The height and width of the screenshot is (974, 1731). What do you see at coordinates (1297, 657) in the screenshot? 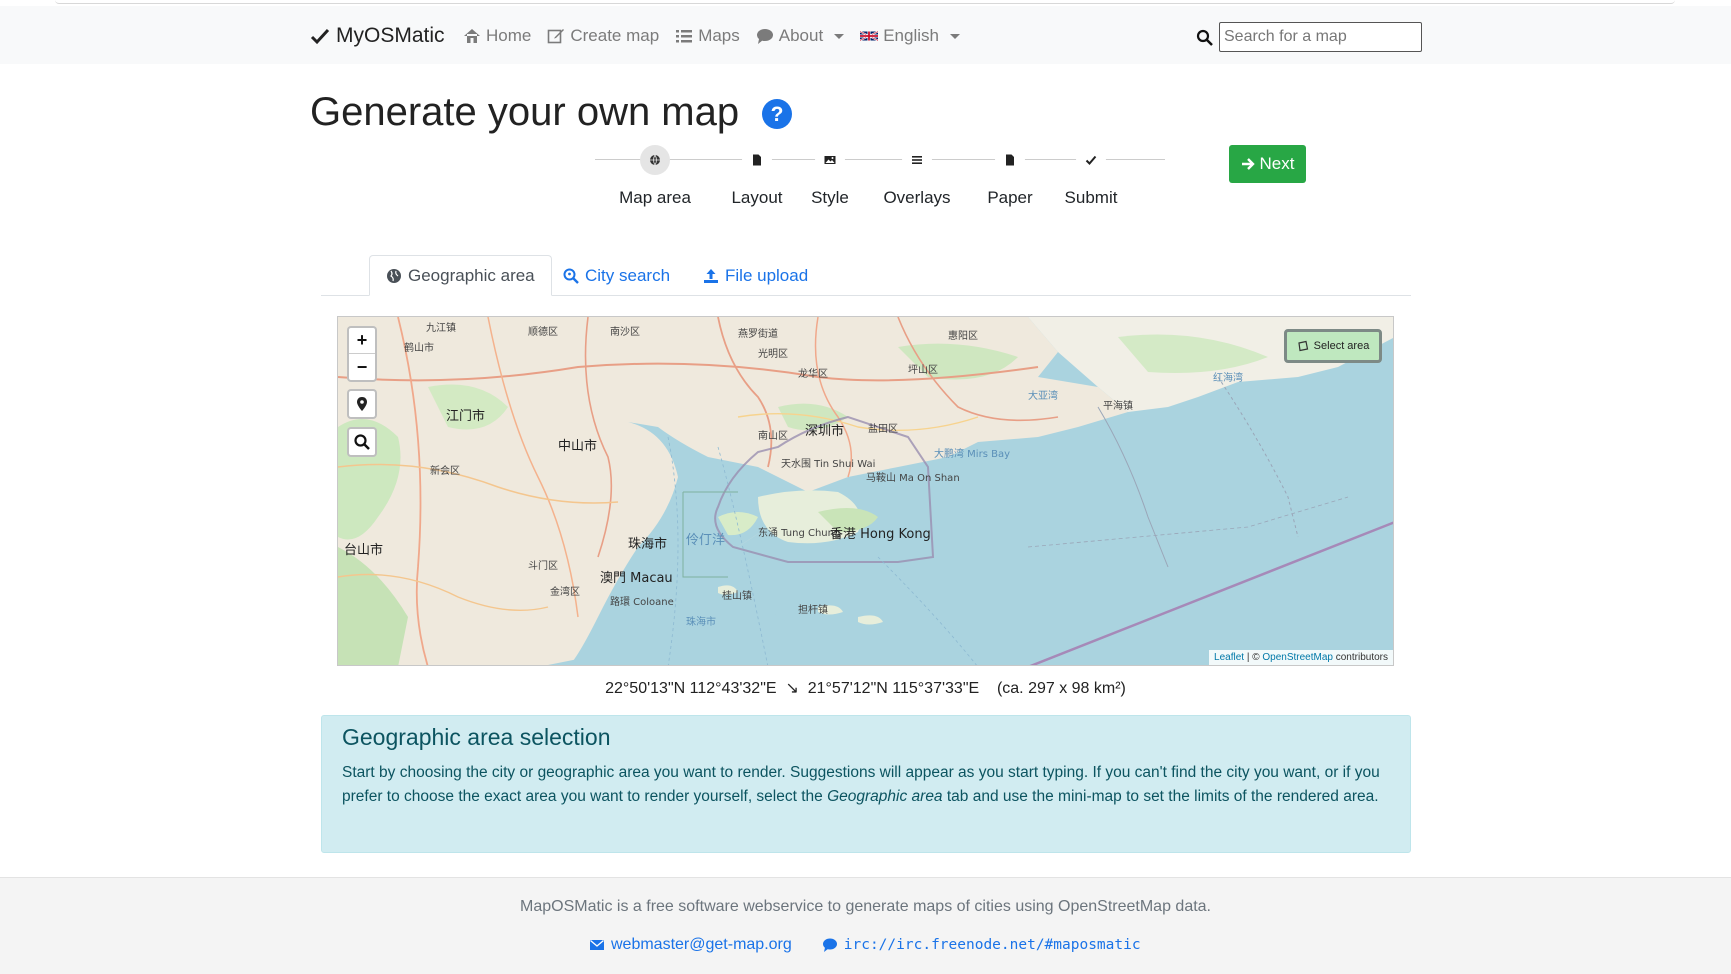
I see `osm-link: OpenStreetMap` at bounding box center [1297, 657].